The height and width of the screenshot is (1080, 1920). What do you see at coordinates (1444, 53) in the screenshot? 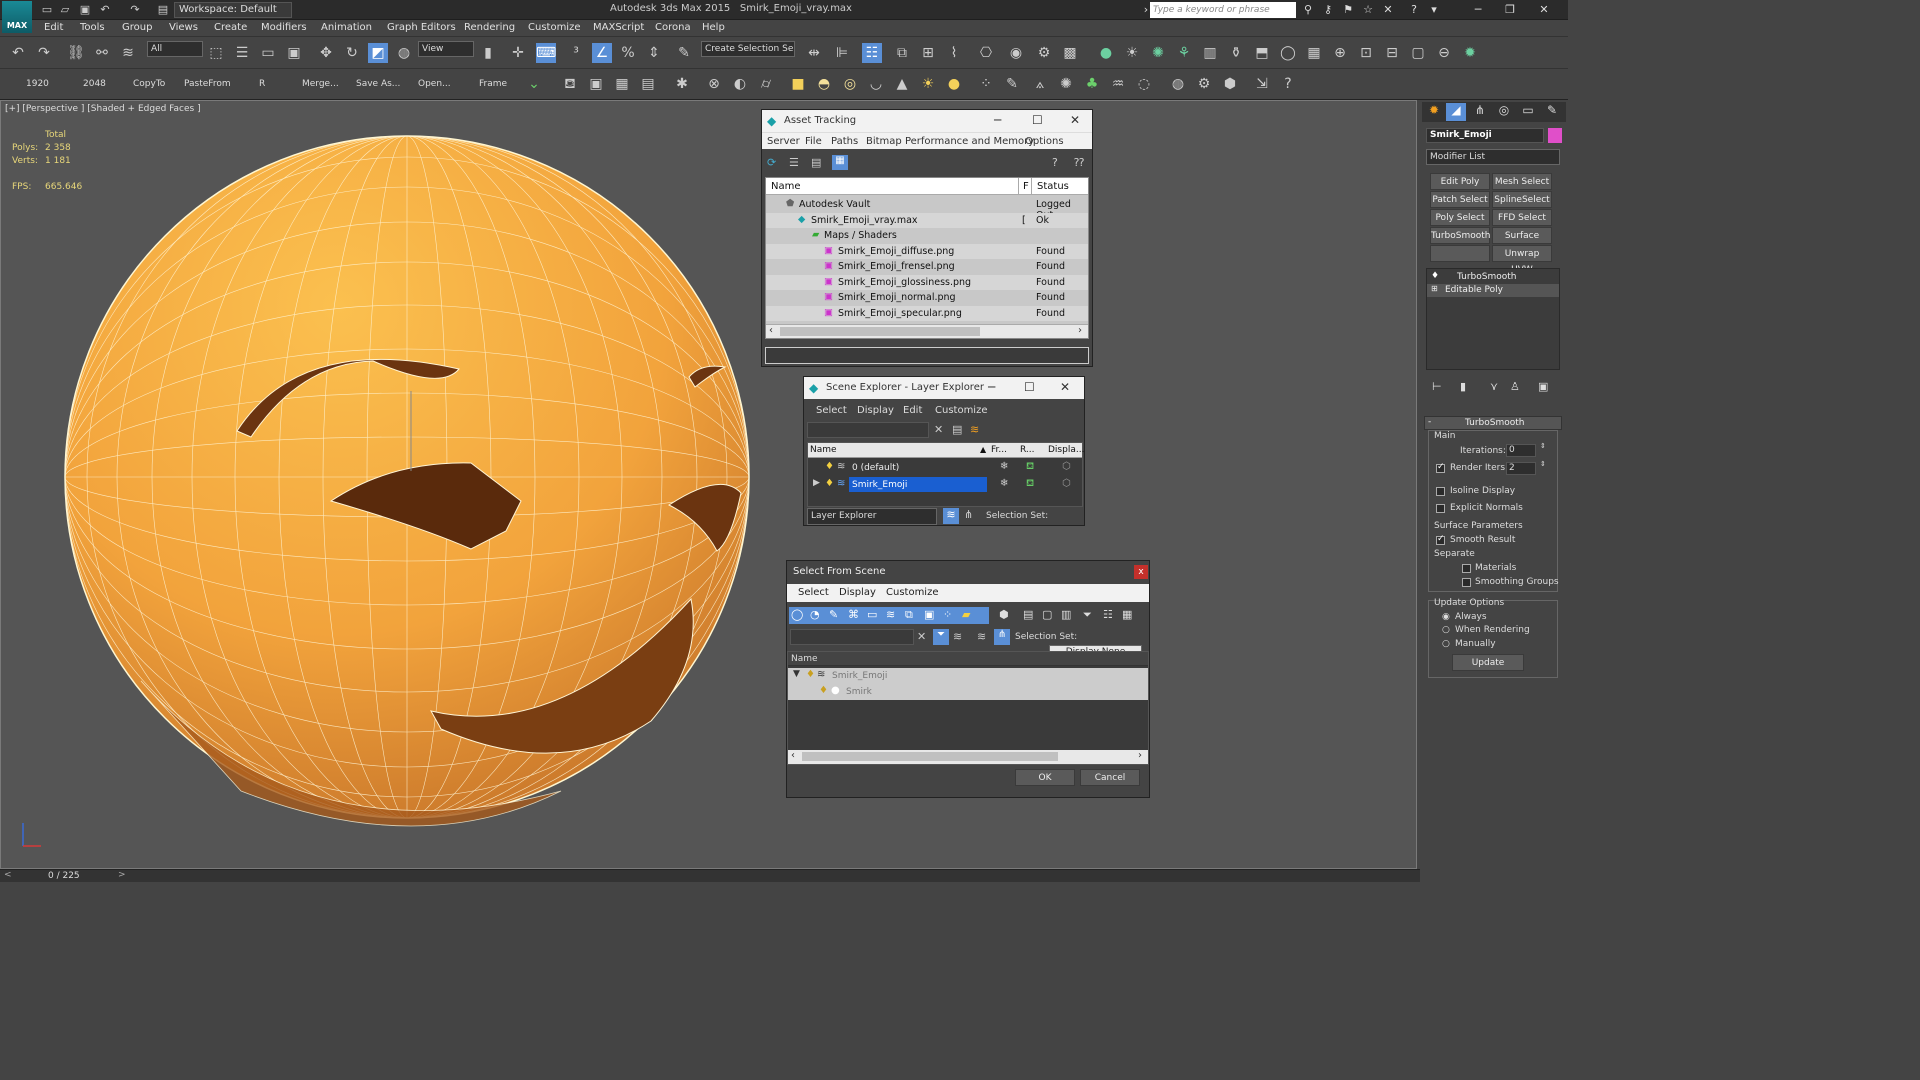
I see `corona-camera-icon: ⊖` at bounding box center [1444, 53].